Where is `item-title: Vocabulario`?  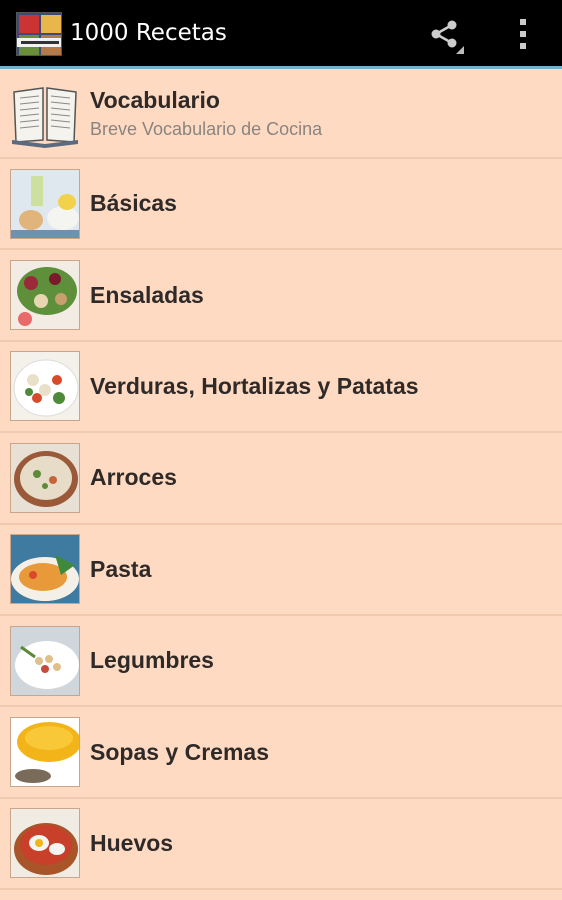
item-title: Vocabulario is located at coordinates (155, 100).